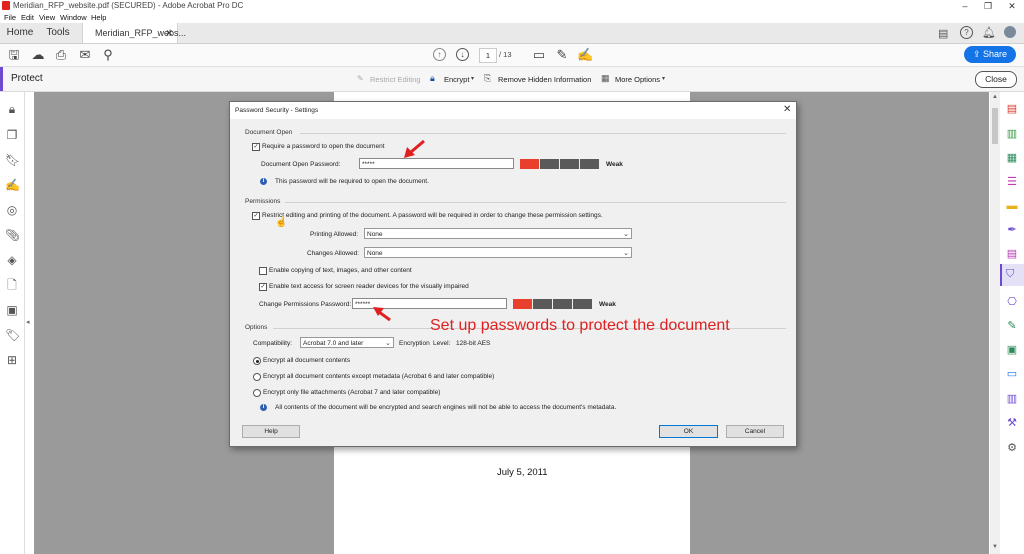  Describe the element at coordinates (580, 325) in the screenshot. I see `annotation-caption: Set up passwords to protect the document` at that location.